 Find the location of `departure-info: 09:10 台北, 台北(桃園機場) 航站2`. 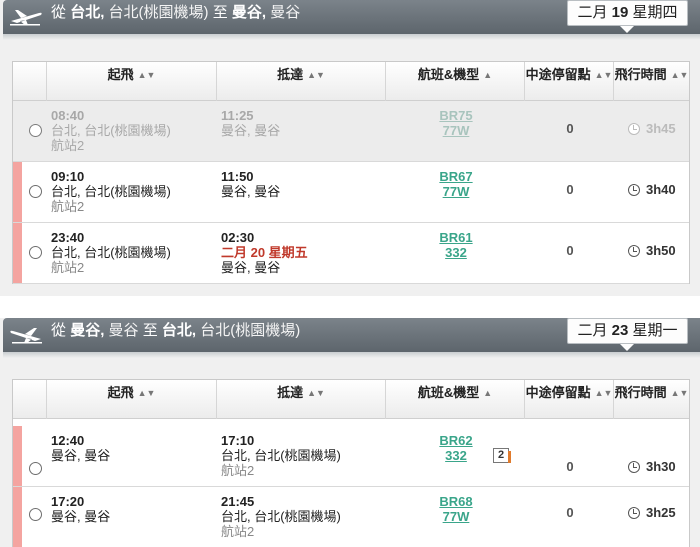

departure-info: 09:10 台北, 台北(桃園機場) 航站2 is located at coordinates (111, 191).